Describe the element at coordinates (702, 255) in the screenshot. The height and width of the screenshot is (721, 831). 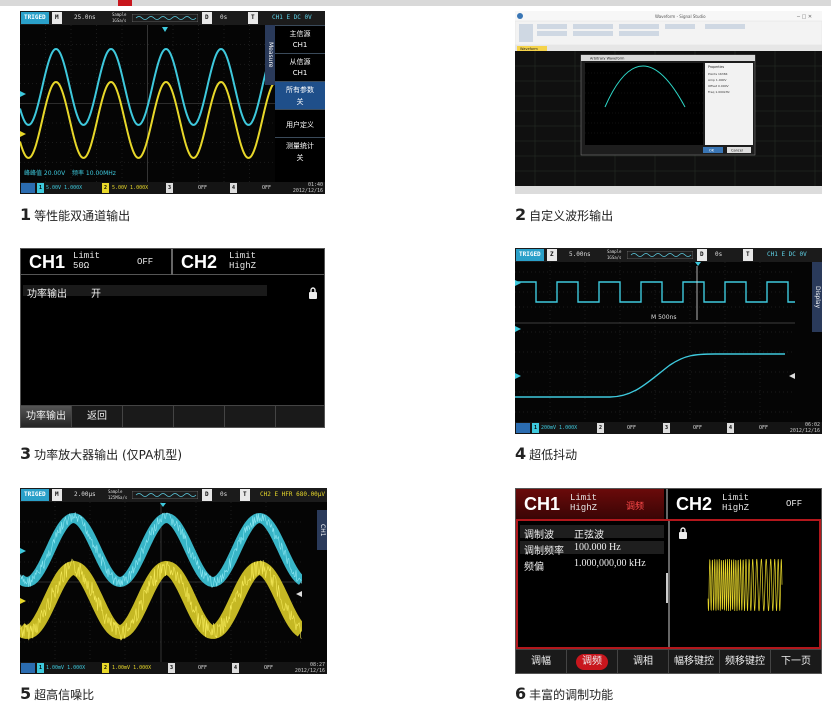
I see `delay-button-4: D` at that location.